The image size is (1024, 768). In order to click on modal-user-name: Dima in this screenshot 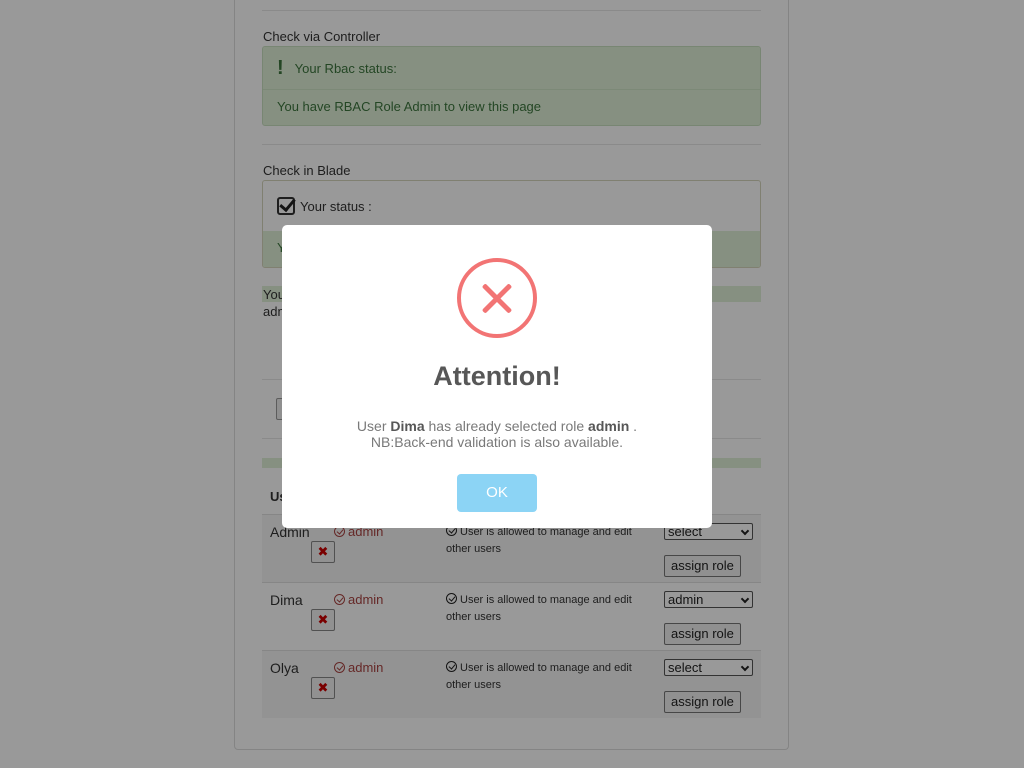, I will do `click(407, 426)`.